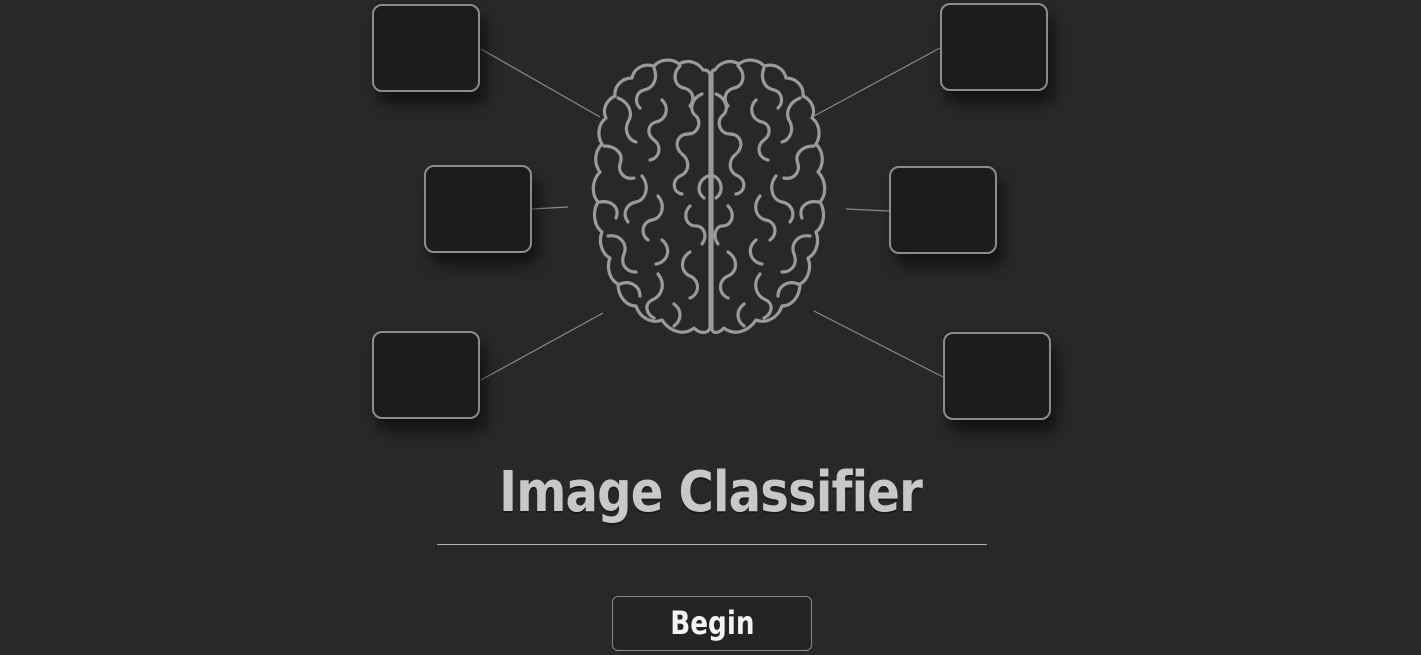 This screenshot has width=1421, height=655. I want to click on begin-button-label: Begin, so click(712, 623).